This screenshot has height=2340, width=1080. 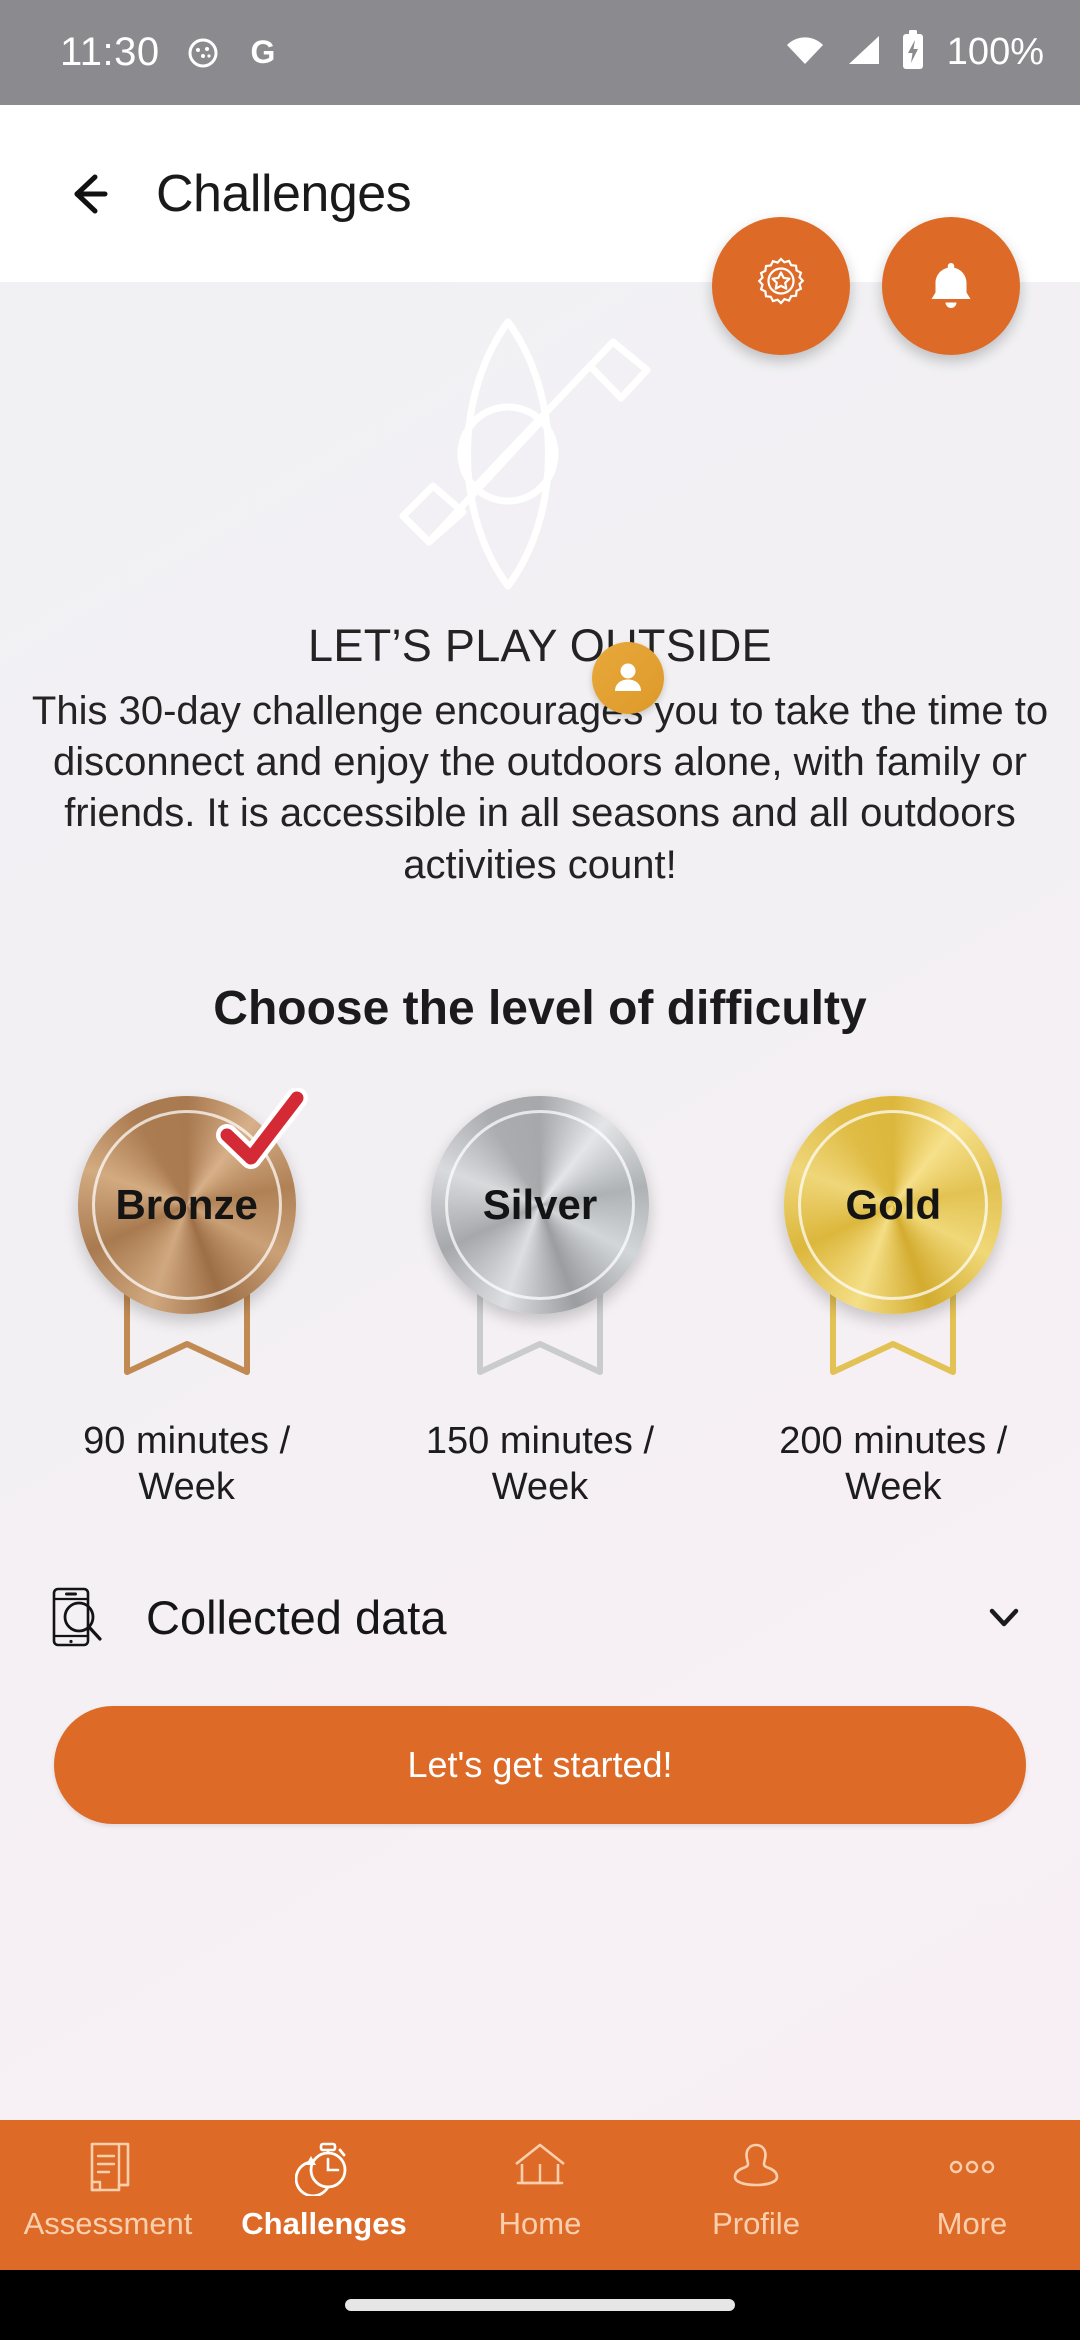 I want to click on google-icon: G, so click(x=263, y=53).